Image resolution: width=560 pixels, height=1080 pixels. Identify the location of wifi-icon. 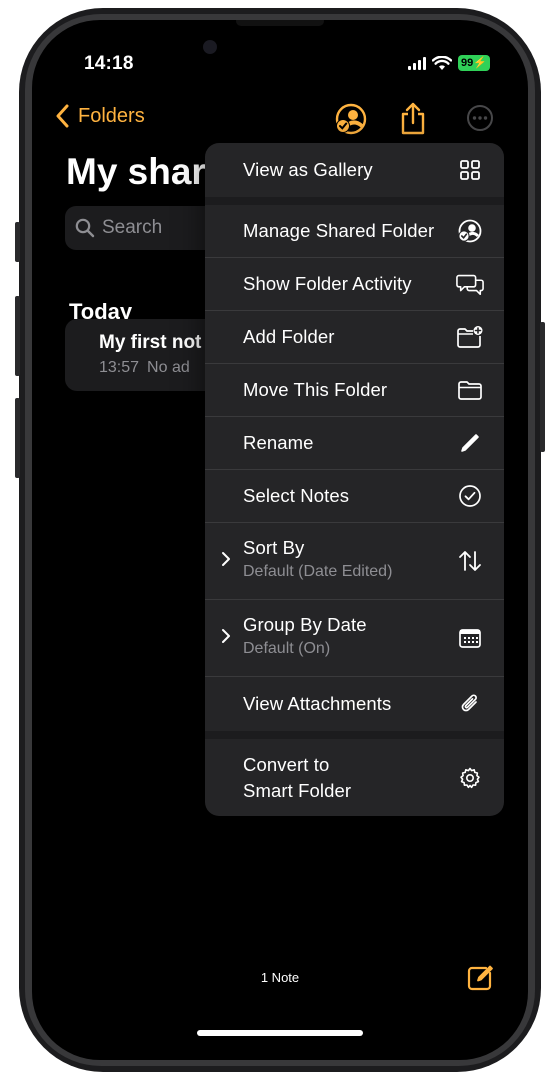
(442, 62).